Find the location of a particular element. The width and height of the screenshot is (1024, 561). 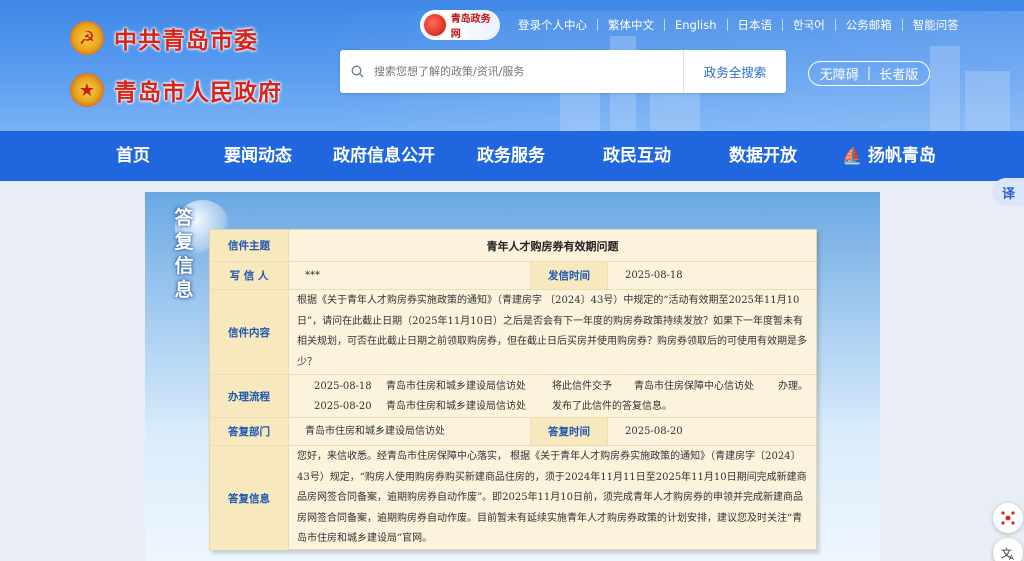

link-english: English is located at coordinates (695, 25).